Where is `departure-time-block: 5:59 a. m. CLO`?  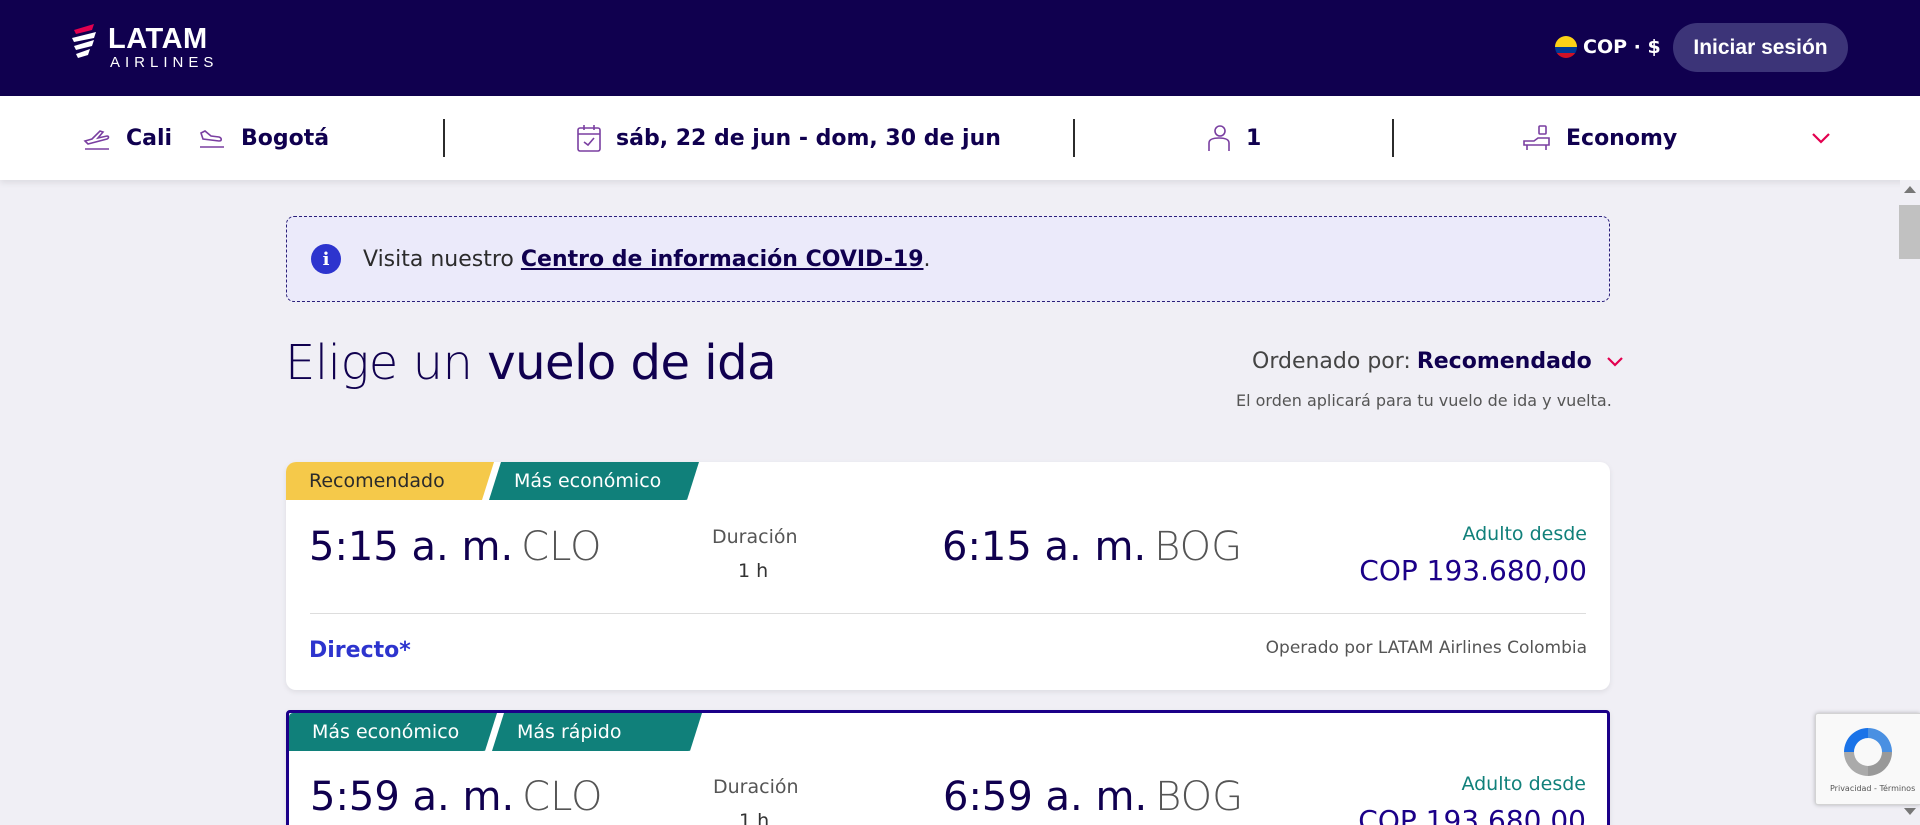
departure-time-block: 5:59 a. m. CLO is located at coordinates (456, 797).